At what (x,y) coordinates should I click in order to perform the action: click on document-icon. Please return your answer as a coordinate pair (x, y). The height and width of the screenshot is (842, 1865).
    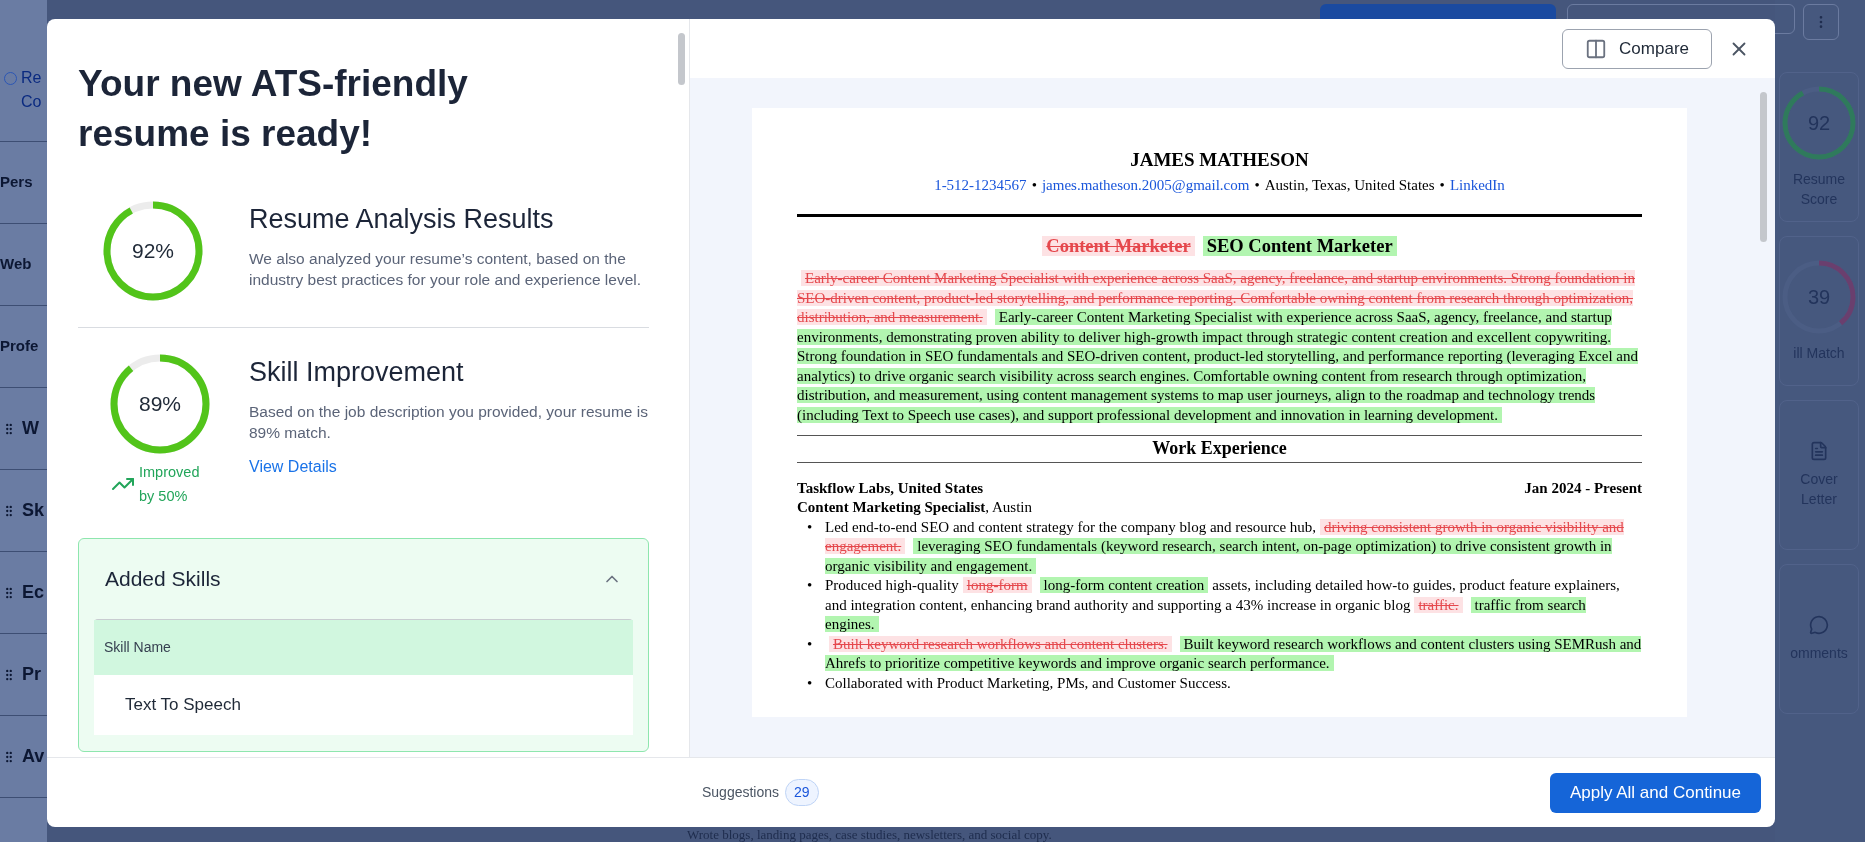
    Looking at the image, I should click on (1819, 451).